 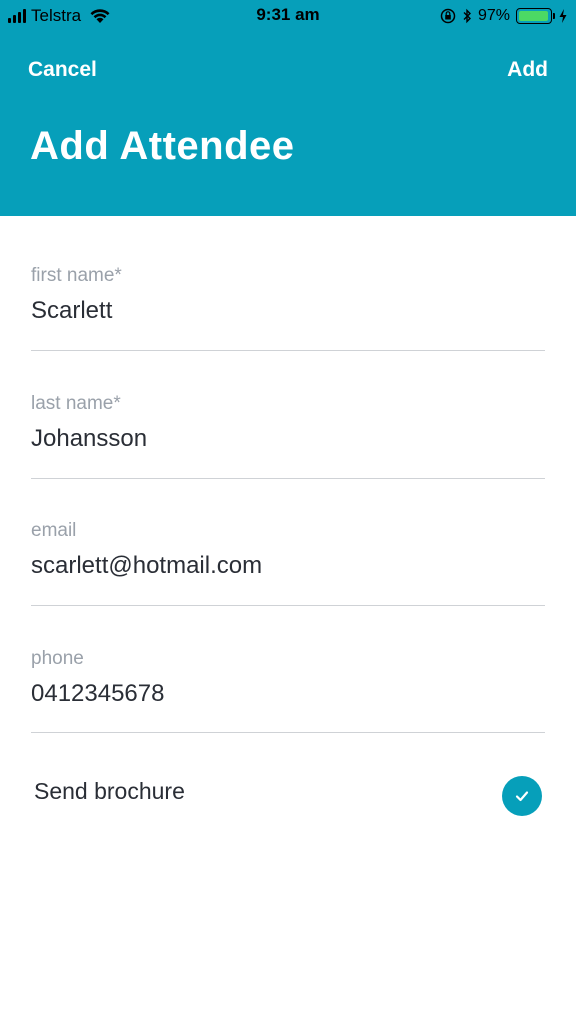 What do you see at coordinates (76, 275) in the screenshot?
I see `first-name-label: first name*` at bounding box center [76, 275].